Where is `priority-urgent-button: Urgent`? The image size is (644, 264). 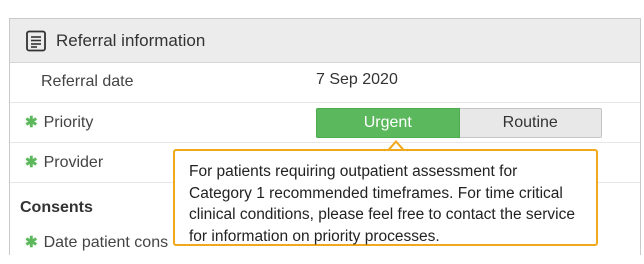
priority-urgent-button: Urgent is located at coordinates (388, 123).